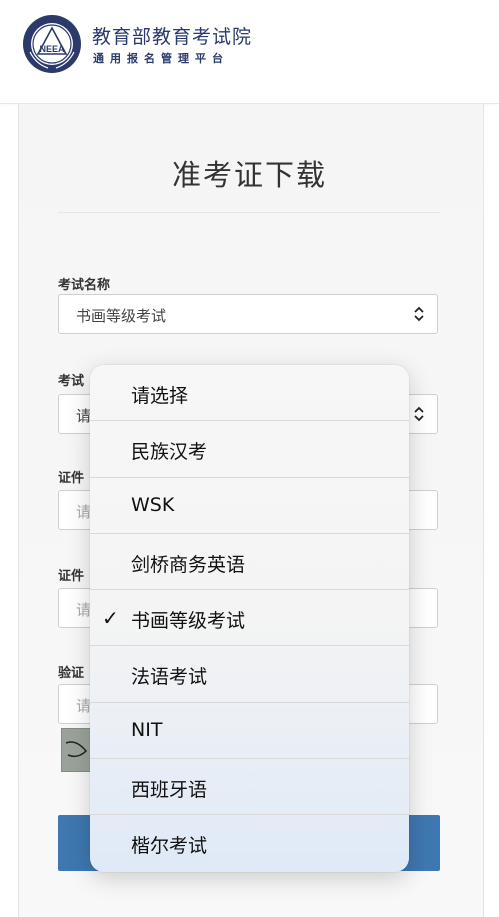  I want to click on dropdown-option-selected: ✓ 书画等级考试, so click(249, 618).